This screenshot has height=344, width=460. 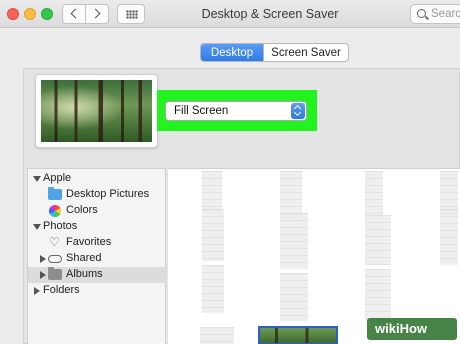 I want to click on tab-screen-saver: Screen Saver, so click(x=305, y=52).